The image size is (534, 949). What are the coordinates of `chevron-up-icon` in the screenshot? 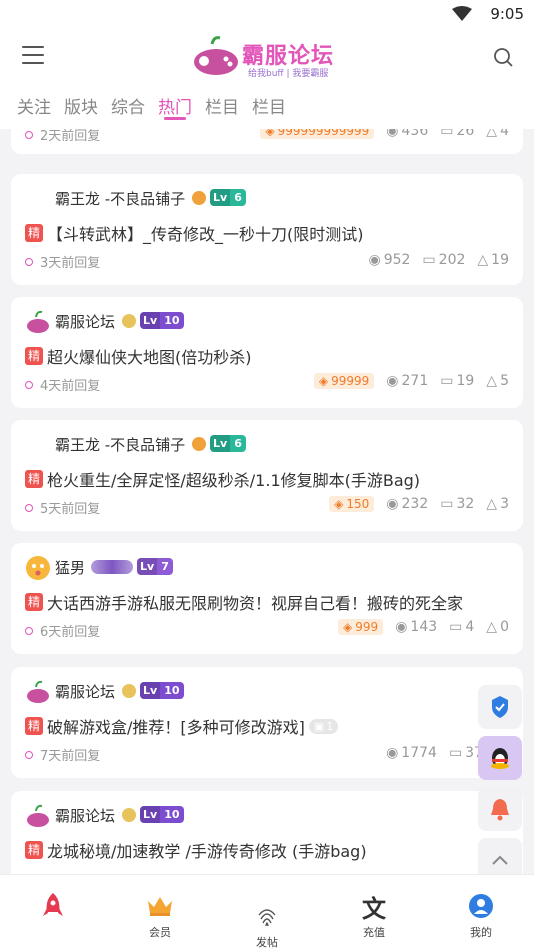 It's located at (500, 860).